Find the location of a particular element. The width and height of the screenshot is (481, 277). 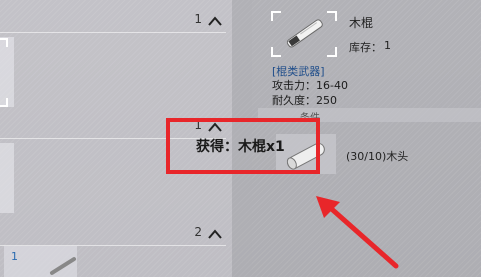

item-name: 木棍 is located at coordinates (361, 23).